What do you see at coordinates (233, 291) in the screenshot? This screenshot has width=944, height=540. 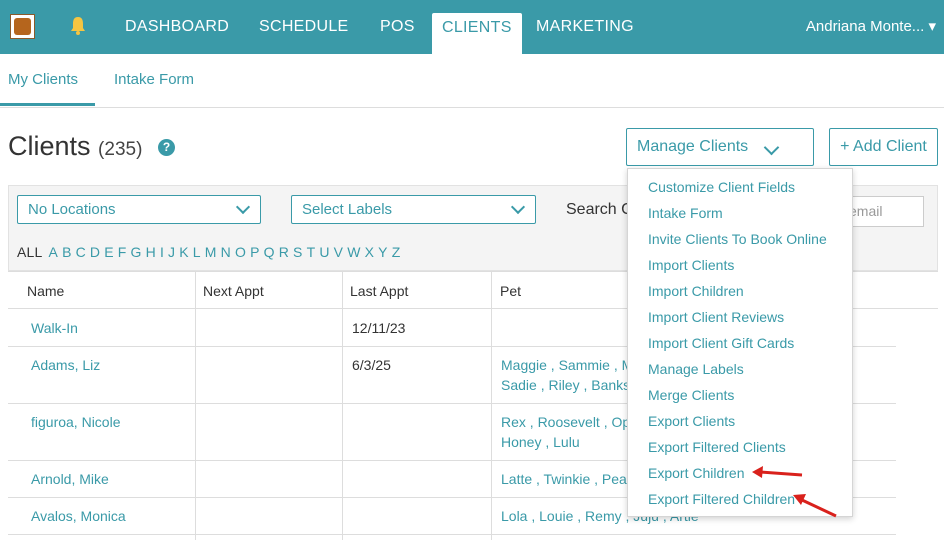 I see `column-header-next-appt: Next Appt` at bounding box center [233, 291].